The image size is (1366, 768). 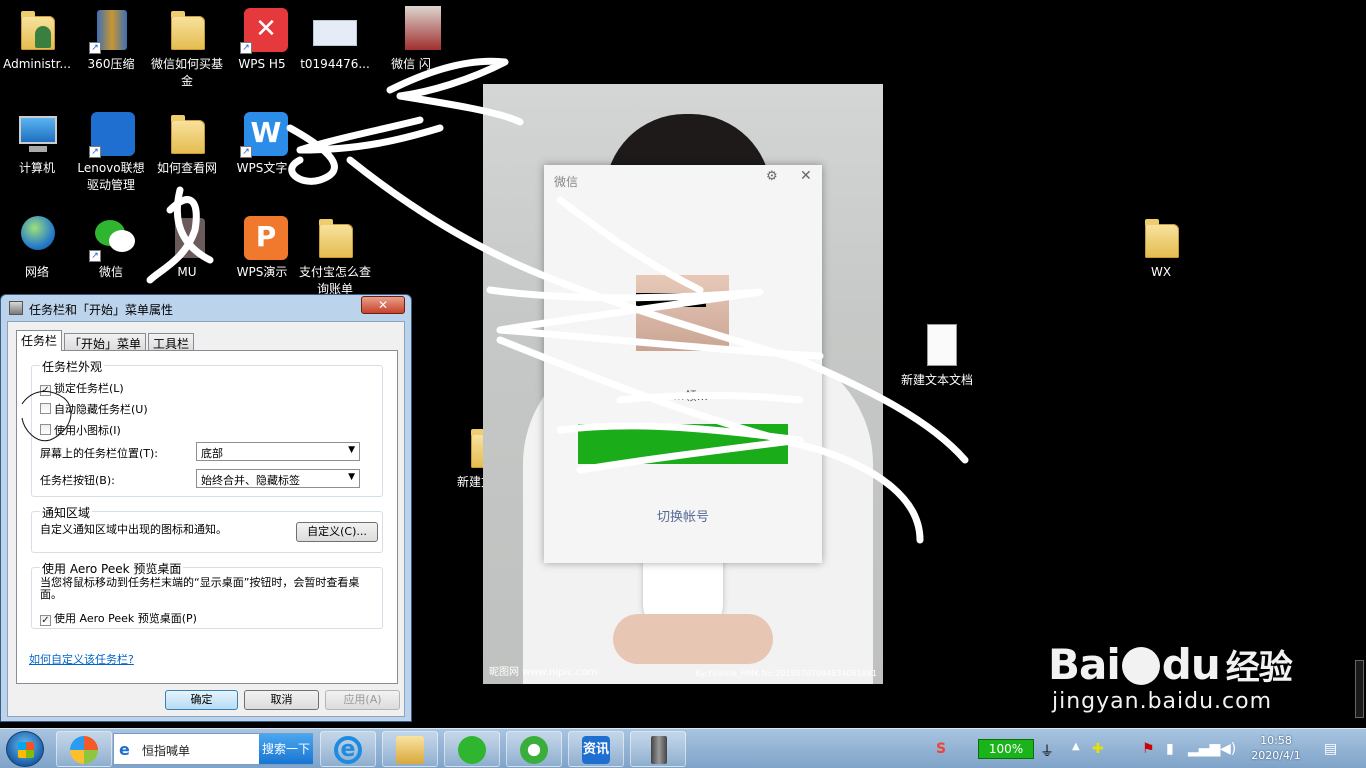 I want to click on gear-icon: ⚙, so click(x=772, y=176).